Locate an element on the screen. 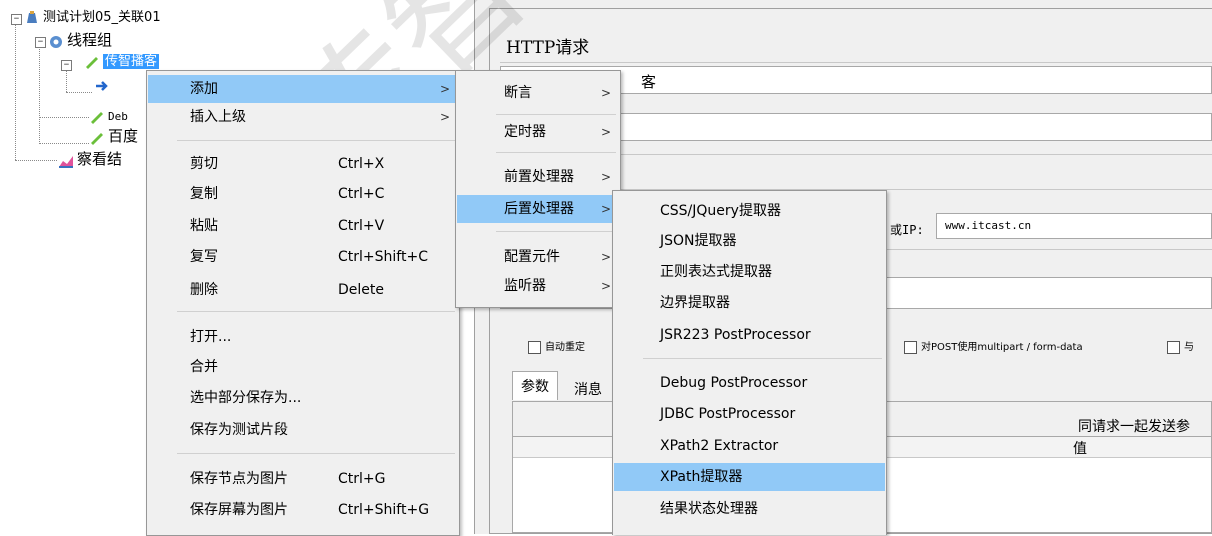 This screenshot has width=1212, height=536. checkbox-label: 与 is located at coordinates (1189, 347).